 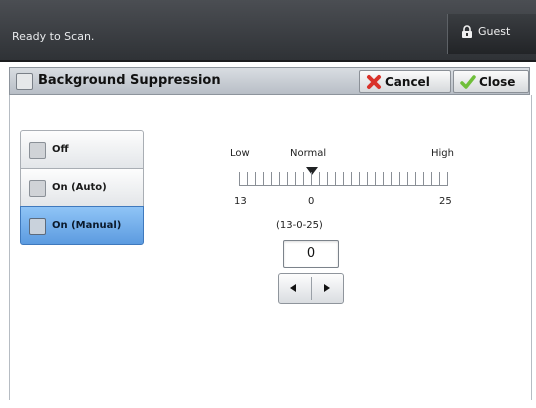 What do you see at coordinates (467, 31) in the screenshot?
I see `lock-icon` at bounding box center [467, 31].